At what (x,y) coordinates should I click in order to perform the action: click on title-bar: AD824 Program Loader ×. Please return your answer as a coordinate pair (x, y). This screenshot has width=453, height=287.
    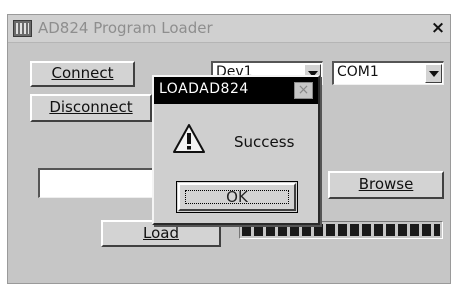
    Looking at the image, I should click on (229, 29).